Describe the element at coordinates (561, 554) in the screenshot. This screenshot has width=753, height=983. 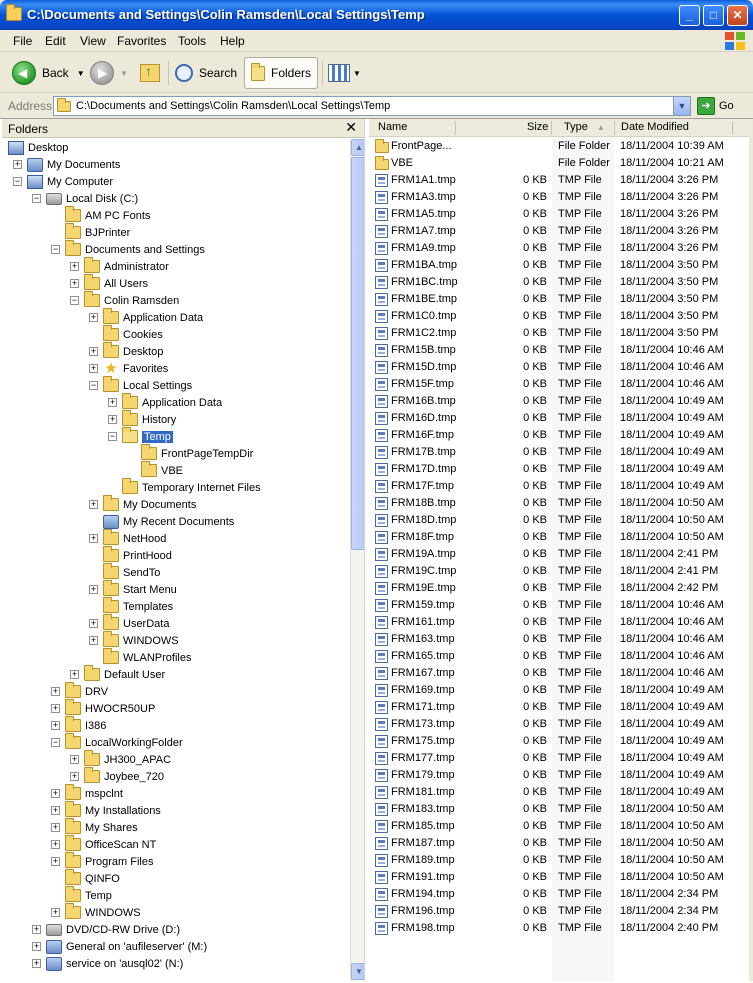
I see `file-row: FRM19A.tmp 0 KB TMP File 18/11/2004 2:41 PM` at that location.